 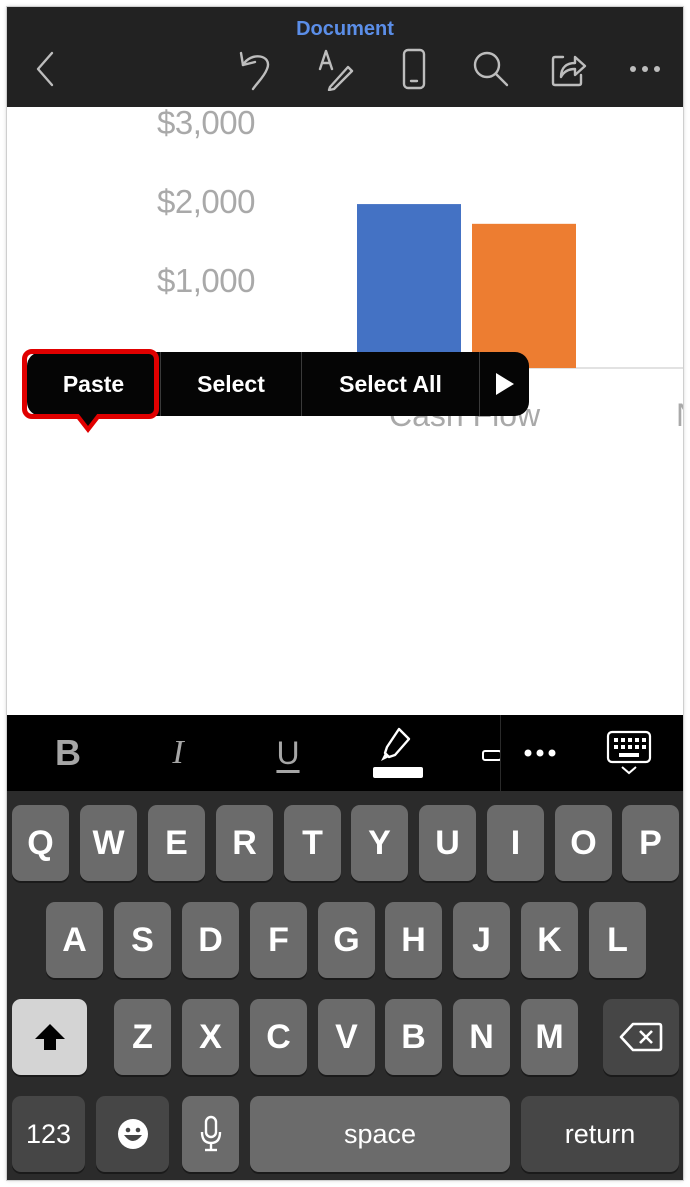 What do you see at coordinates (549, 940) in the screenshot?
I see `key-k: K` at bounding box center [549, 940].